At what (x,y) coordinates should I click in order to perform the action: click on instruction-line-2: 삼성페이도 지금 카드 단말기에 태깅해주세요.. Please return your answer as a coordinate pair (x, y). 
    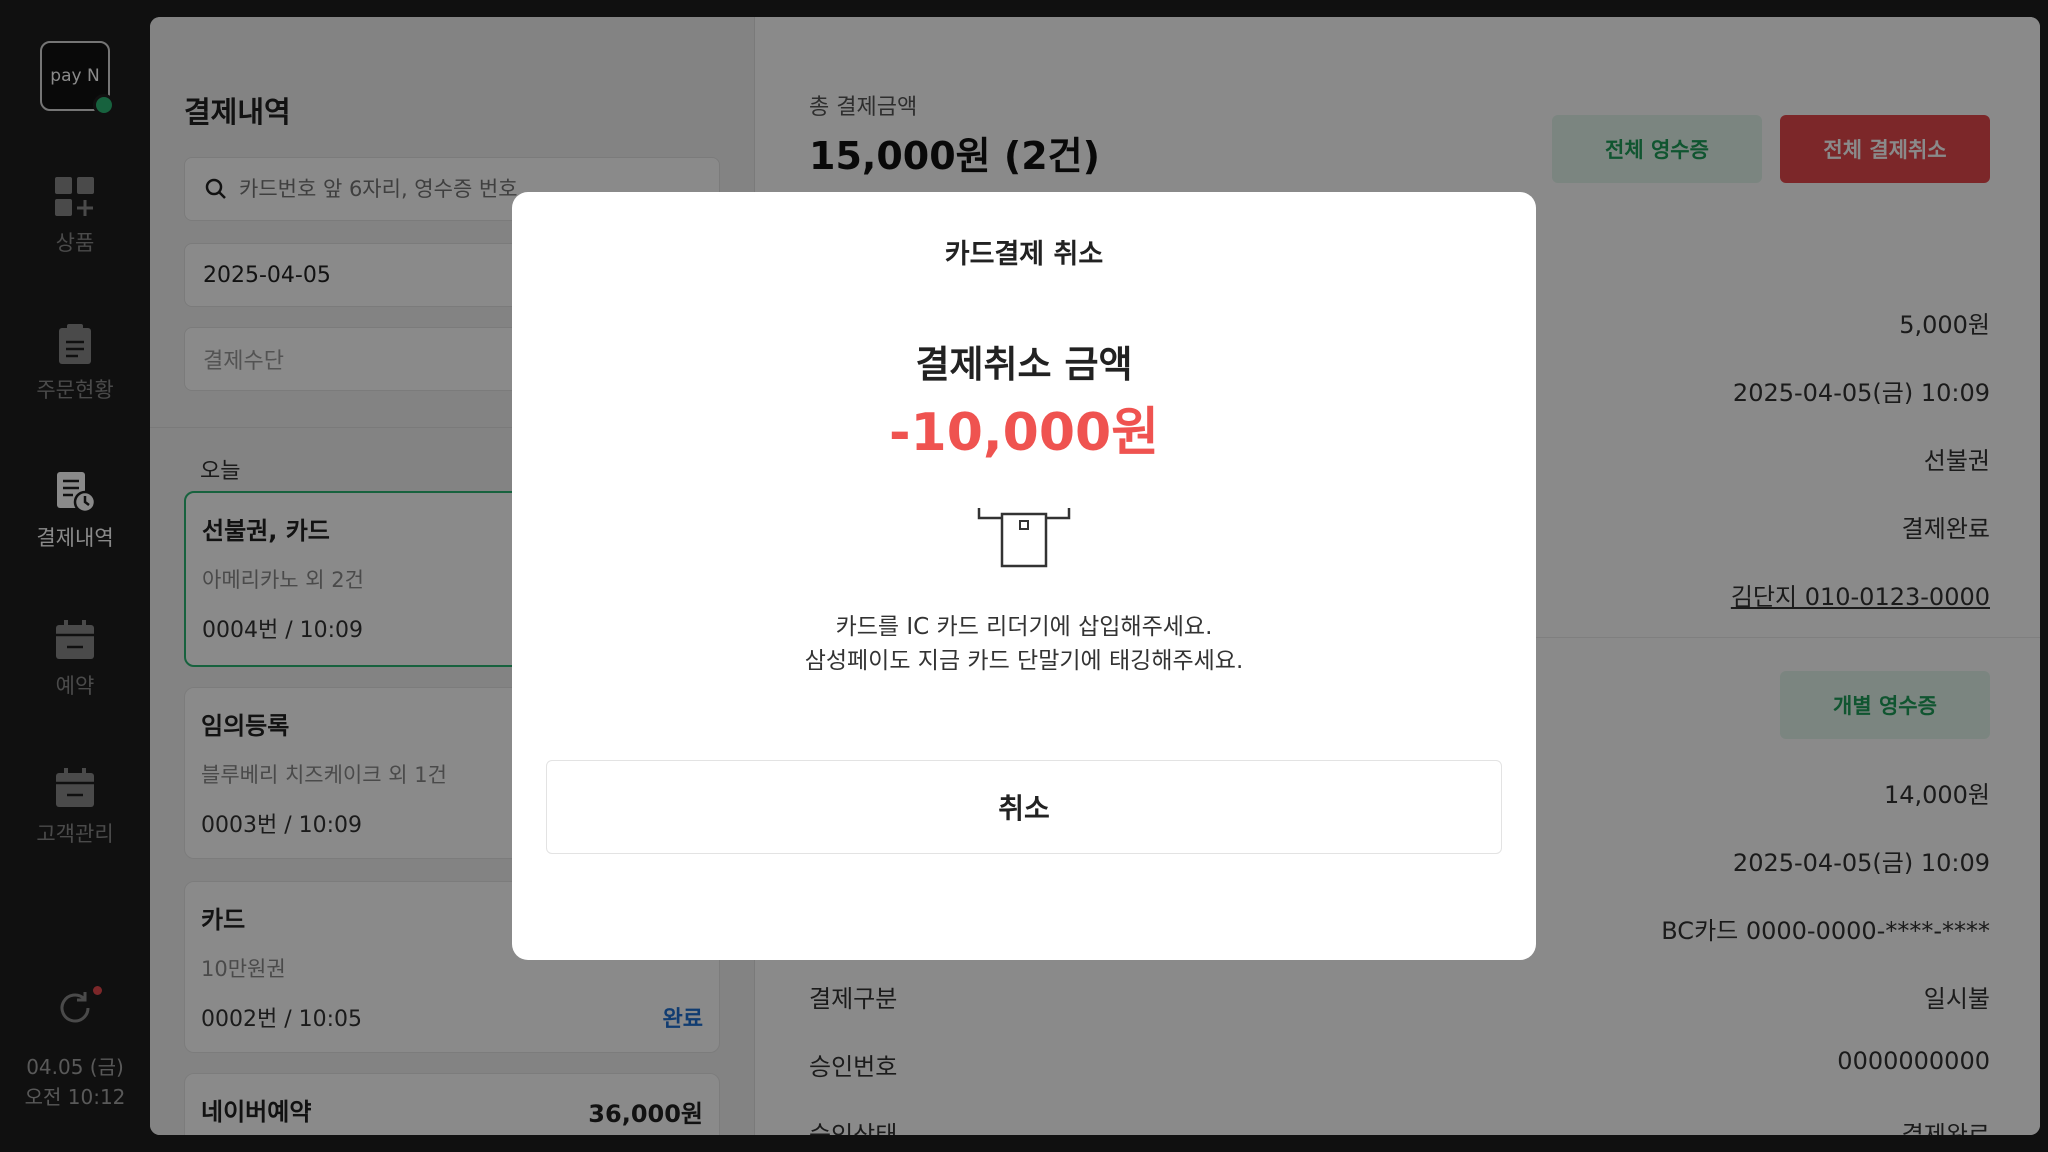
    Looking at the image, I should click on (1024, 661).